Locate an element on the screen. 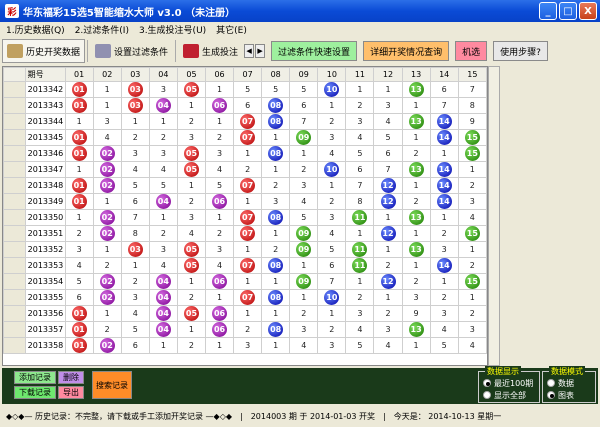 The image size is (600, 427). ball-icon: 14 is located at coordinates (444, 185).